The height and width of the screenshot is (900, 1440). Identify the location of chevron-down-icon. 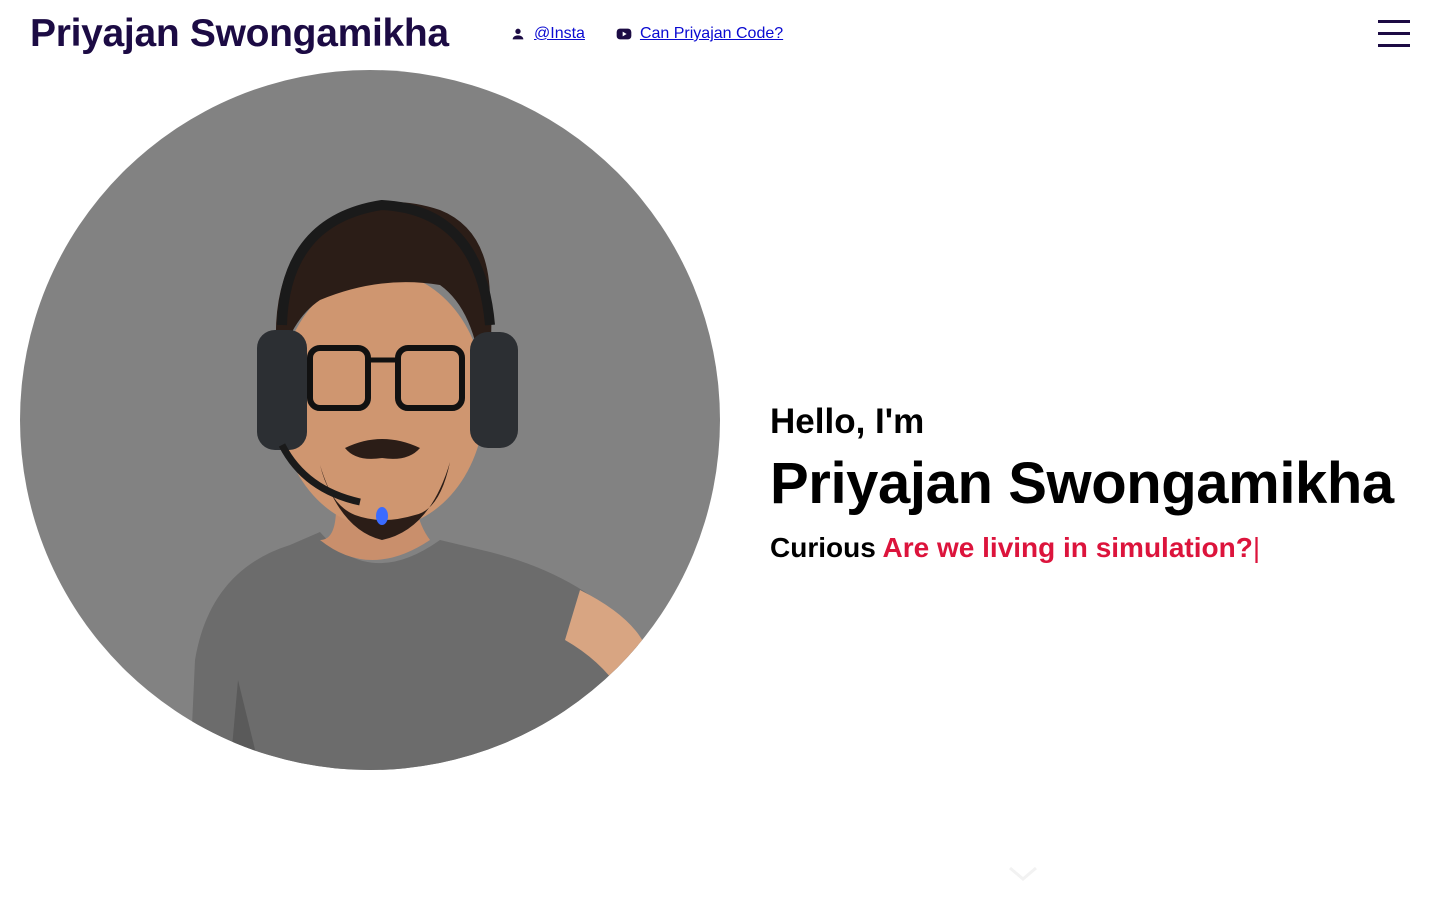
(1023, 874).